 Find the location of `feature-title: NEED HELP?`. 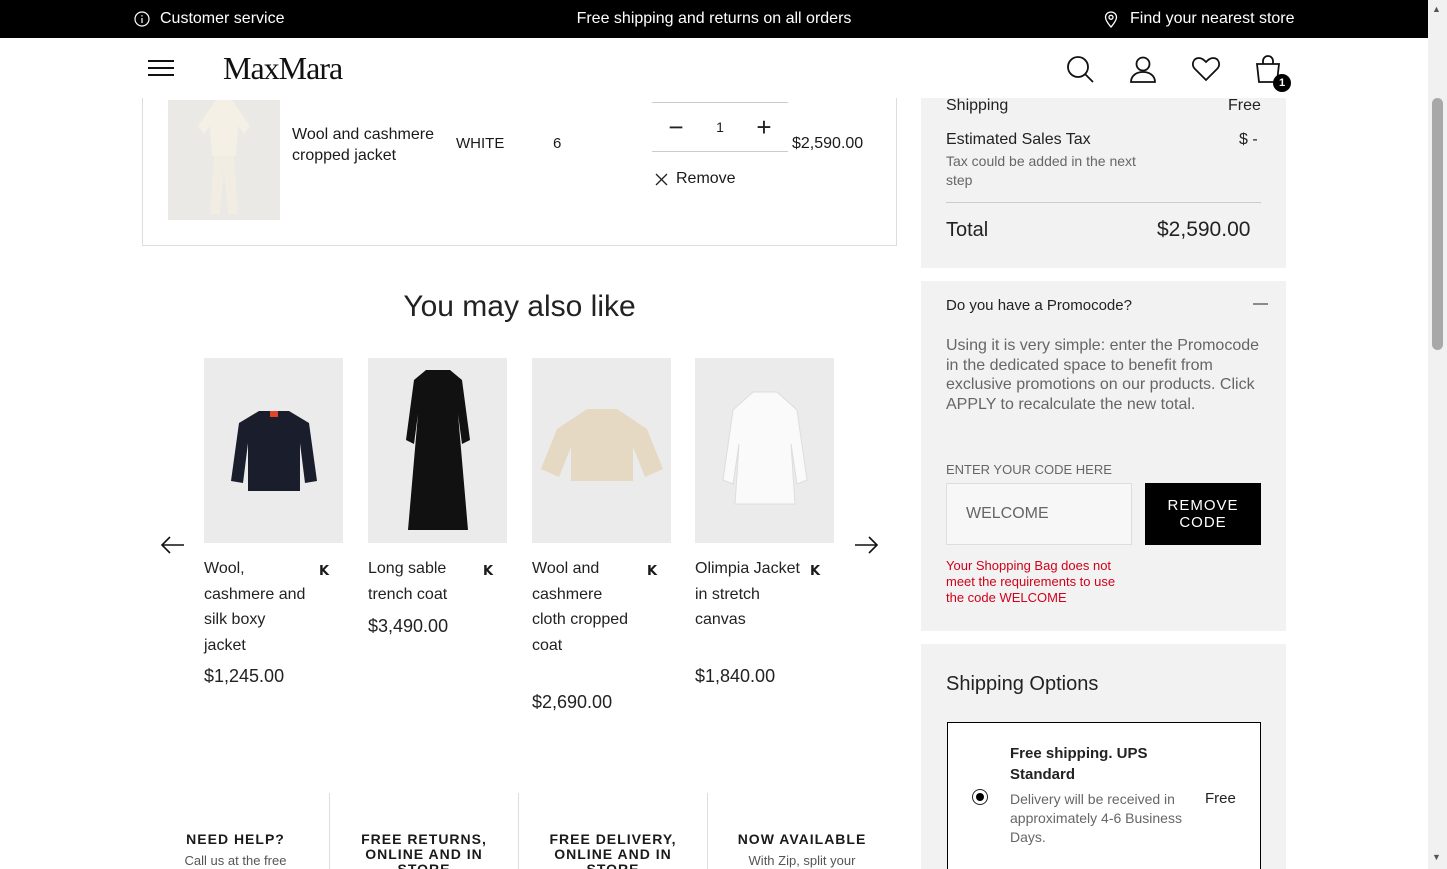

feature-title: NEED HELP? is located at coordinates (235, 839).